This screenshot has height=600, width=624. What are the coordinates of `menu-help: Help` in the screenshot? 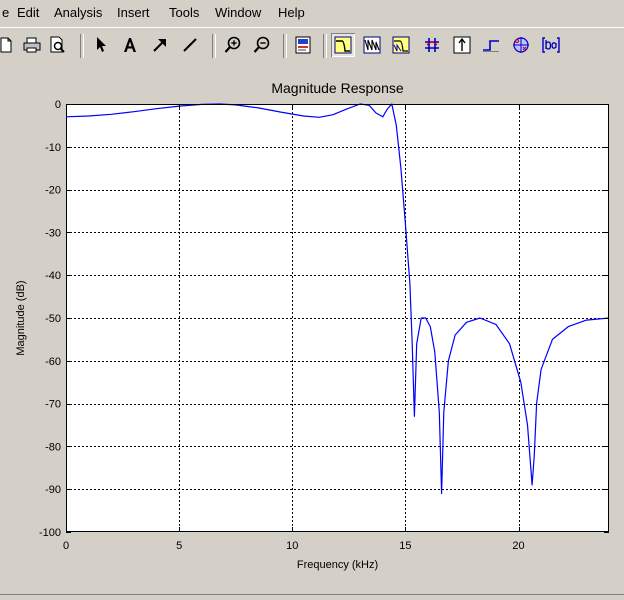 It's located at (291, 12).